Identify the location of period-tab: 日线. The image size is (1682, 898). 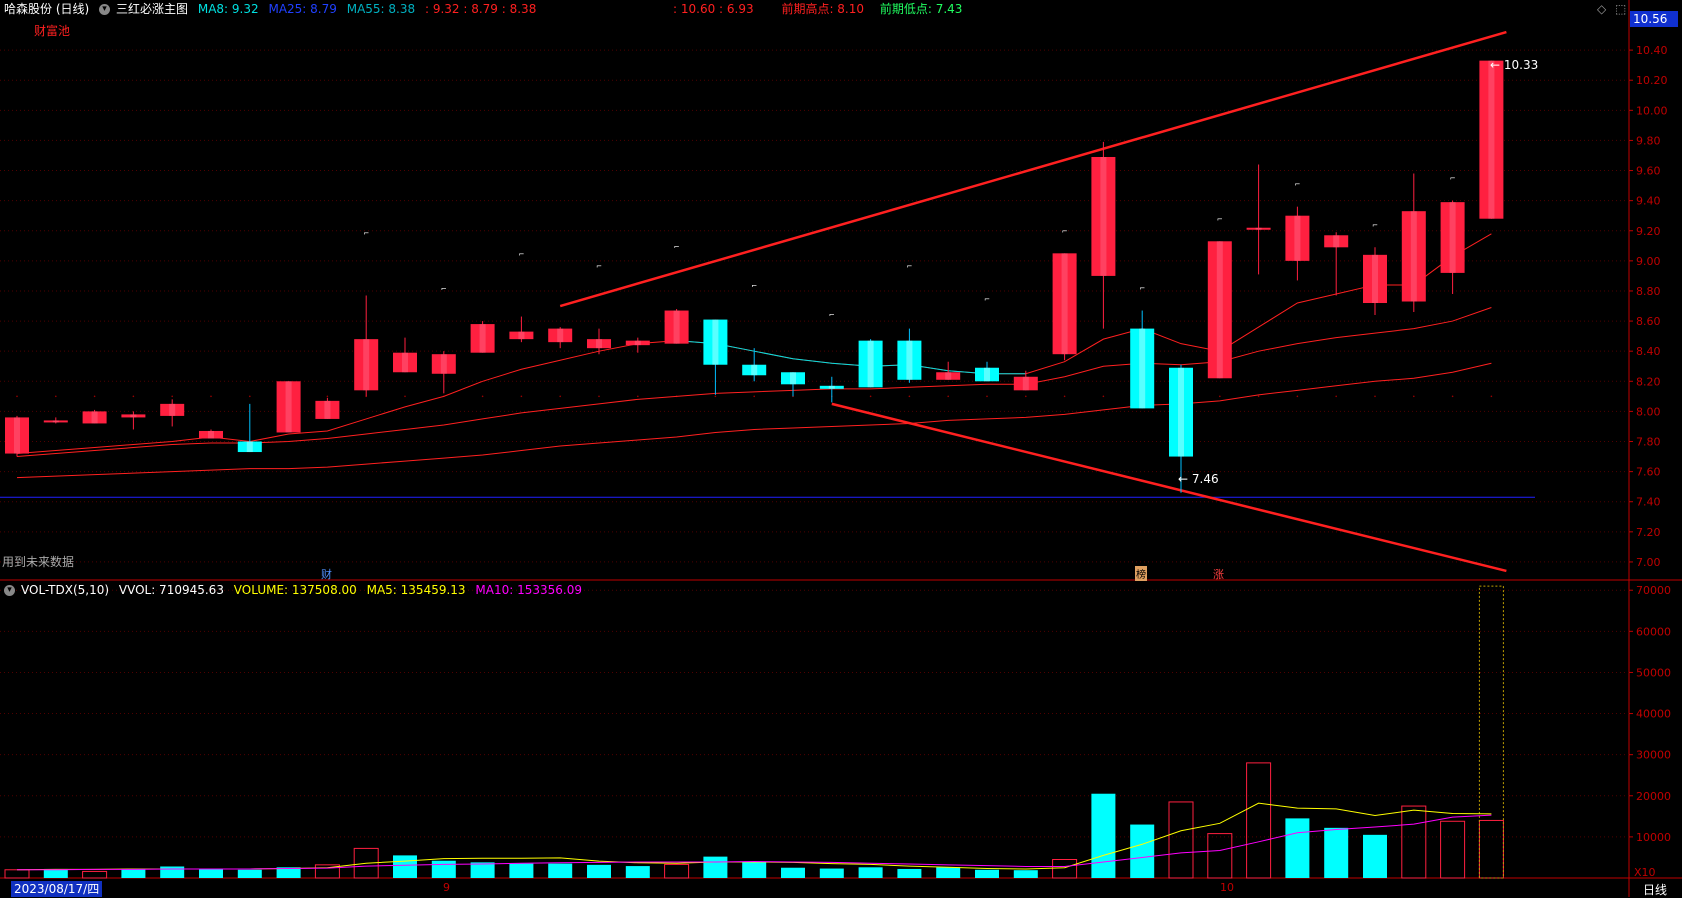
(1655, 889).